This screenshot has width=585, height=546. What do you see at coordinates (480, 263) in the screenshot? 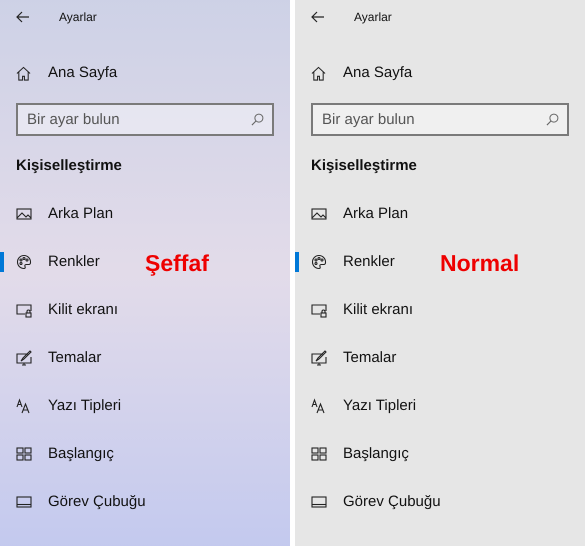
I see `overlay-label: Normal` at bounding box center [480, 263].